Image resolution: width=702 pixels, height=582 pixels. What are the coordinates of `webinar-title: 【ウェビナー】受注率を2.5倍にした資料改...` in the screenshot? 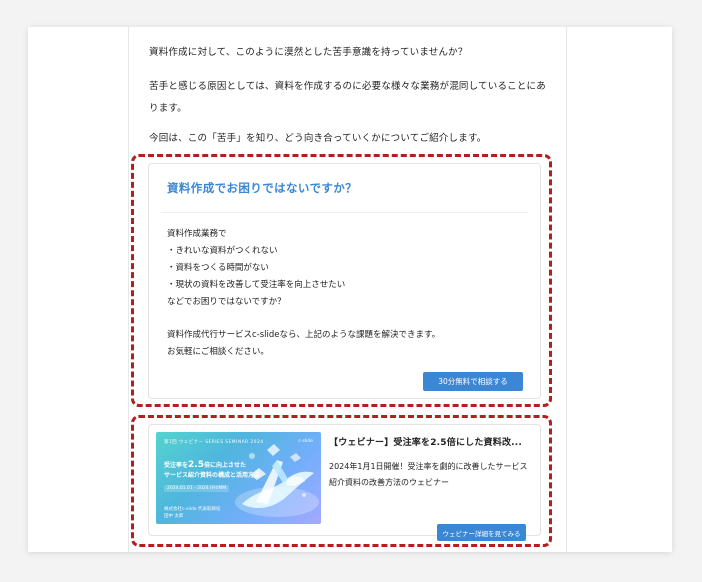 It's located at (429, 441).